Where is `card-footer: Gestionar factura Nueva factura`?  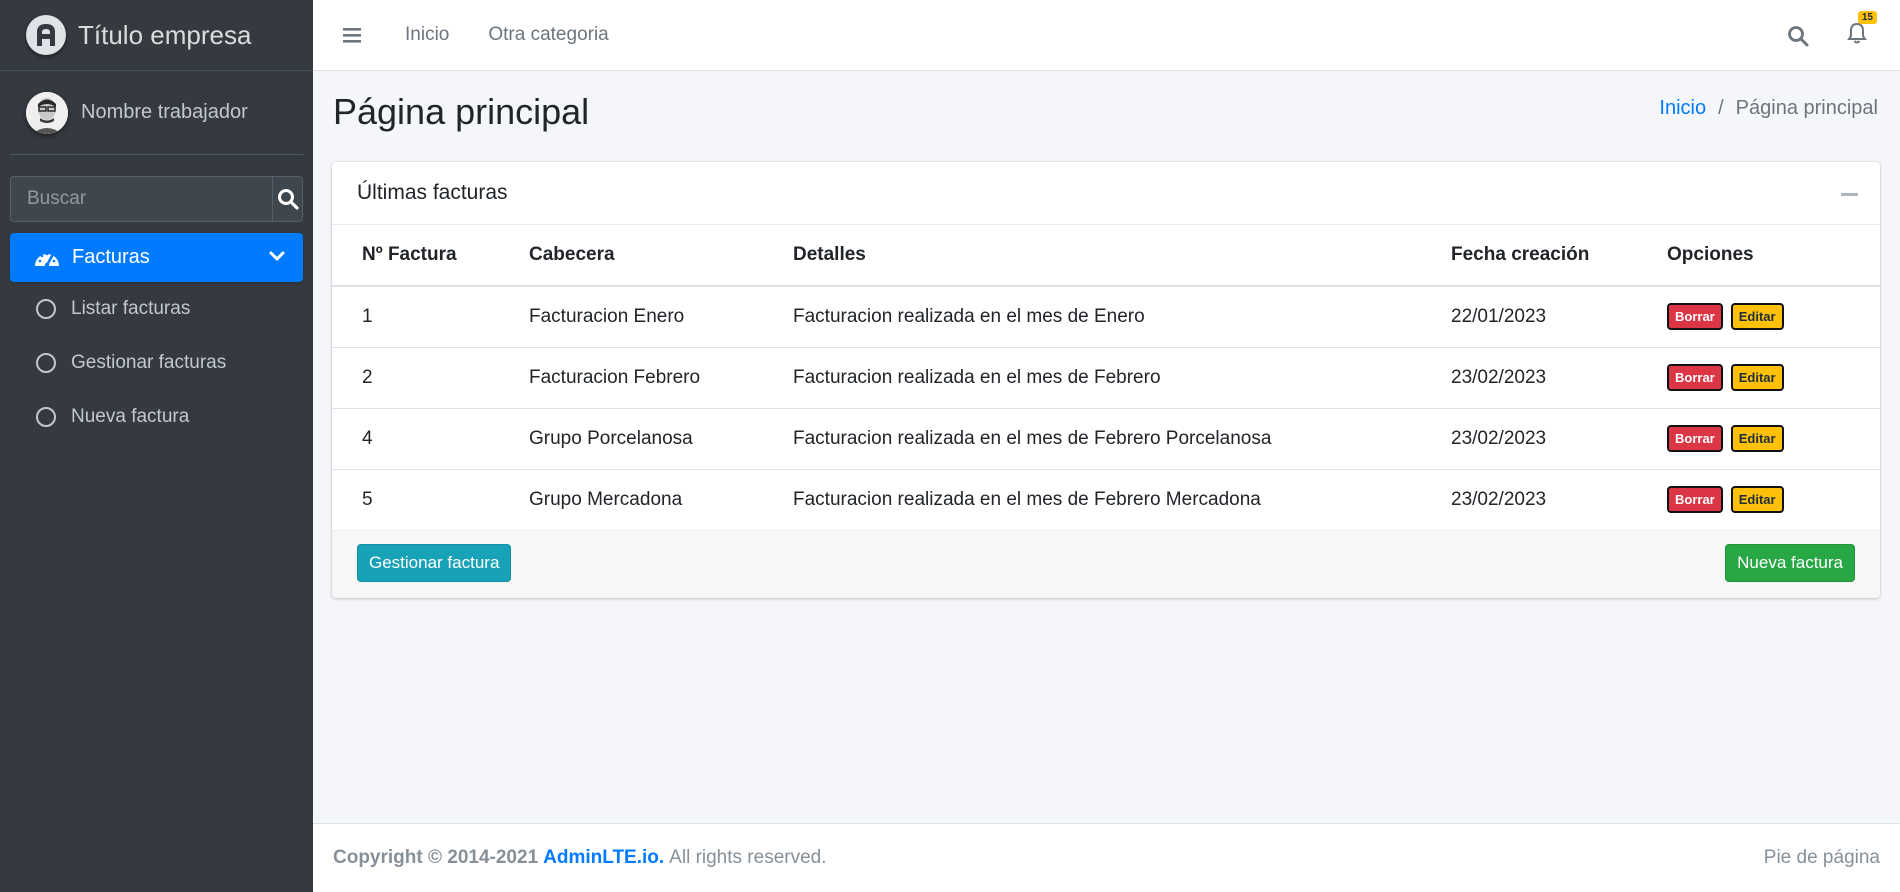
card-footer: Gestionar factura Nueva factura is located at coordinates (1106, 564).